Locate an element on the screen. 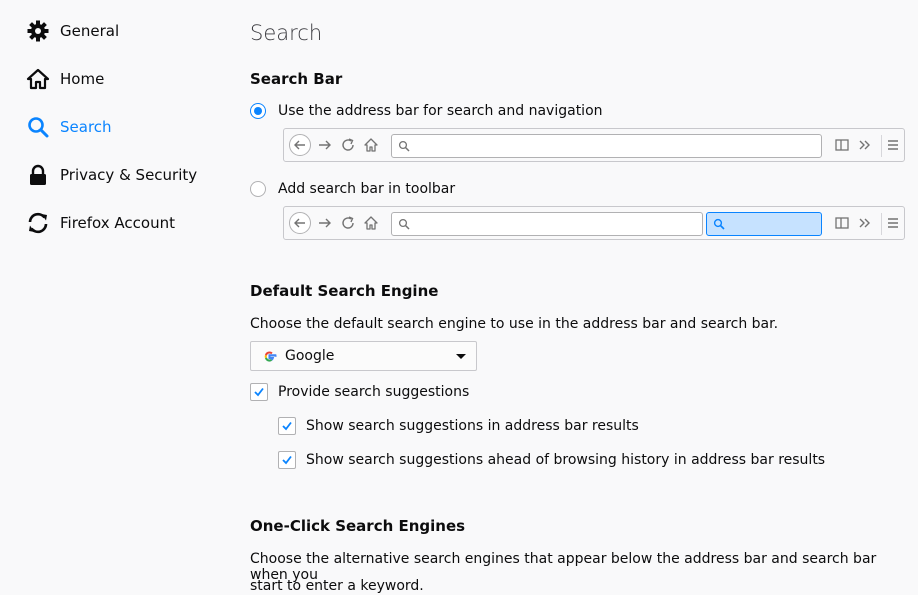 This screenshot has height=595, width=918. sync-icon is located at coordinates (38, 223).